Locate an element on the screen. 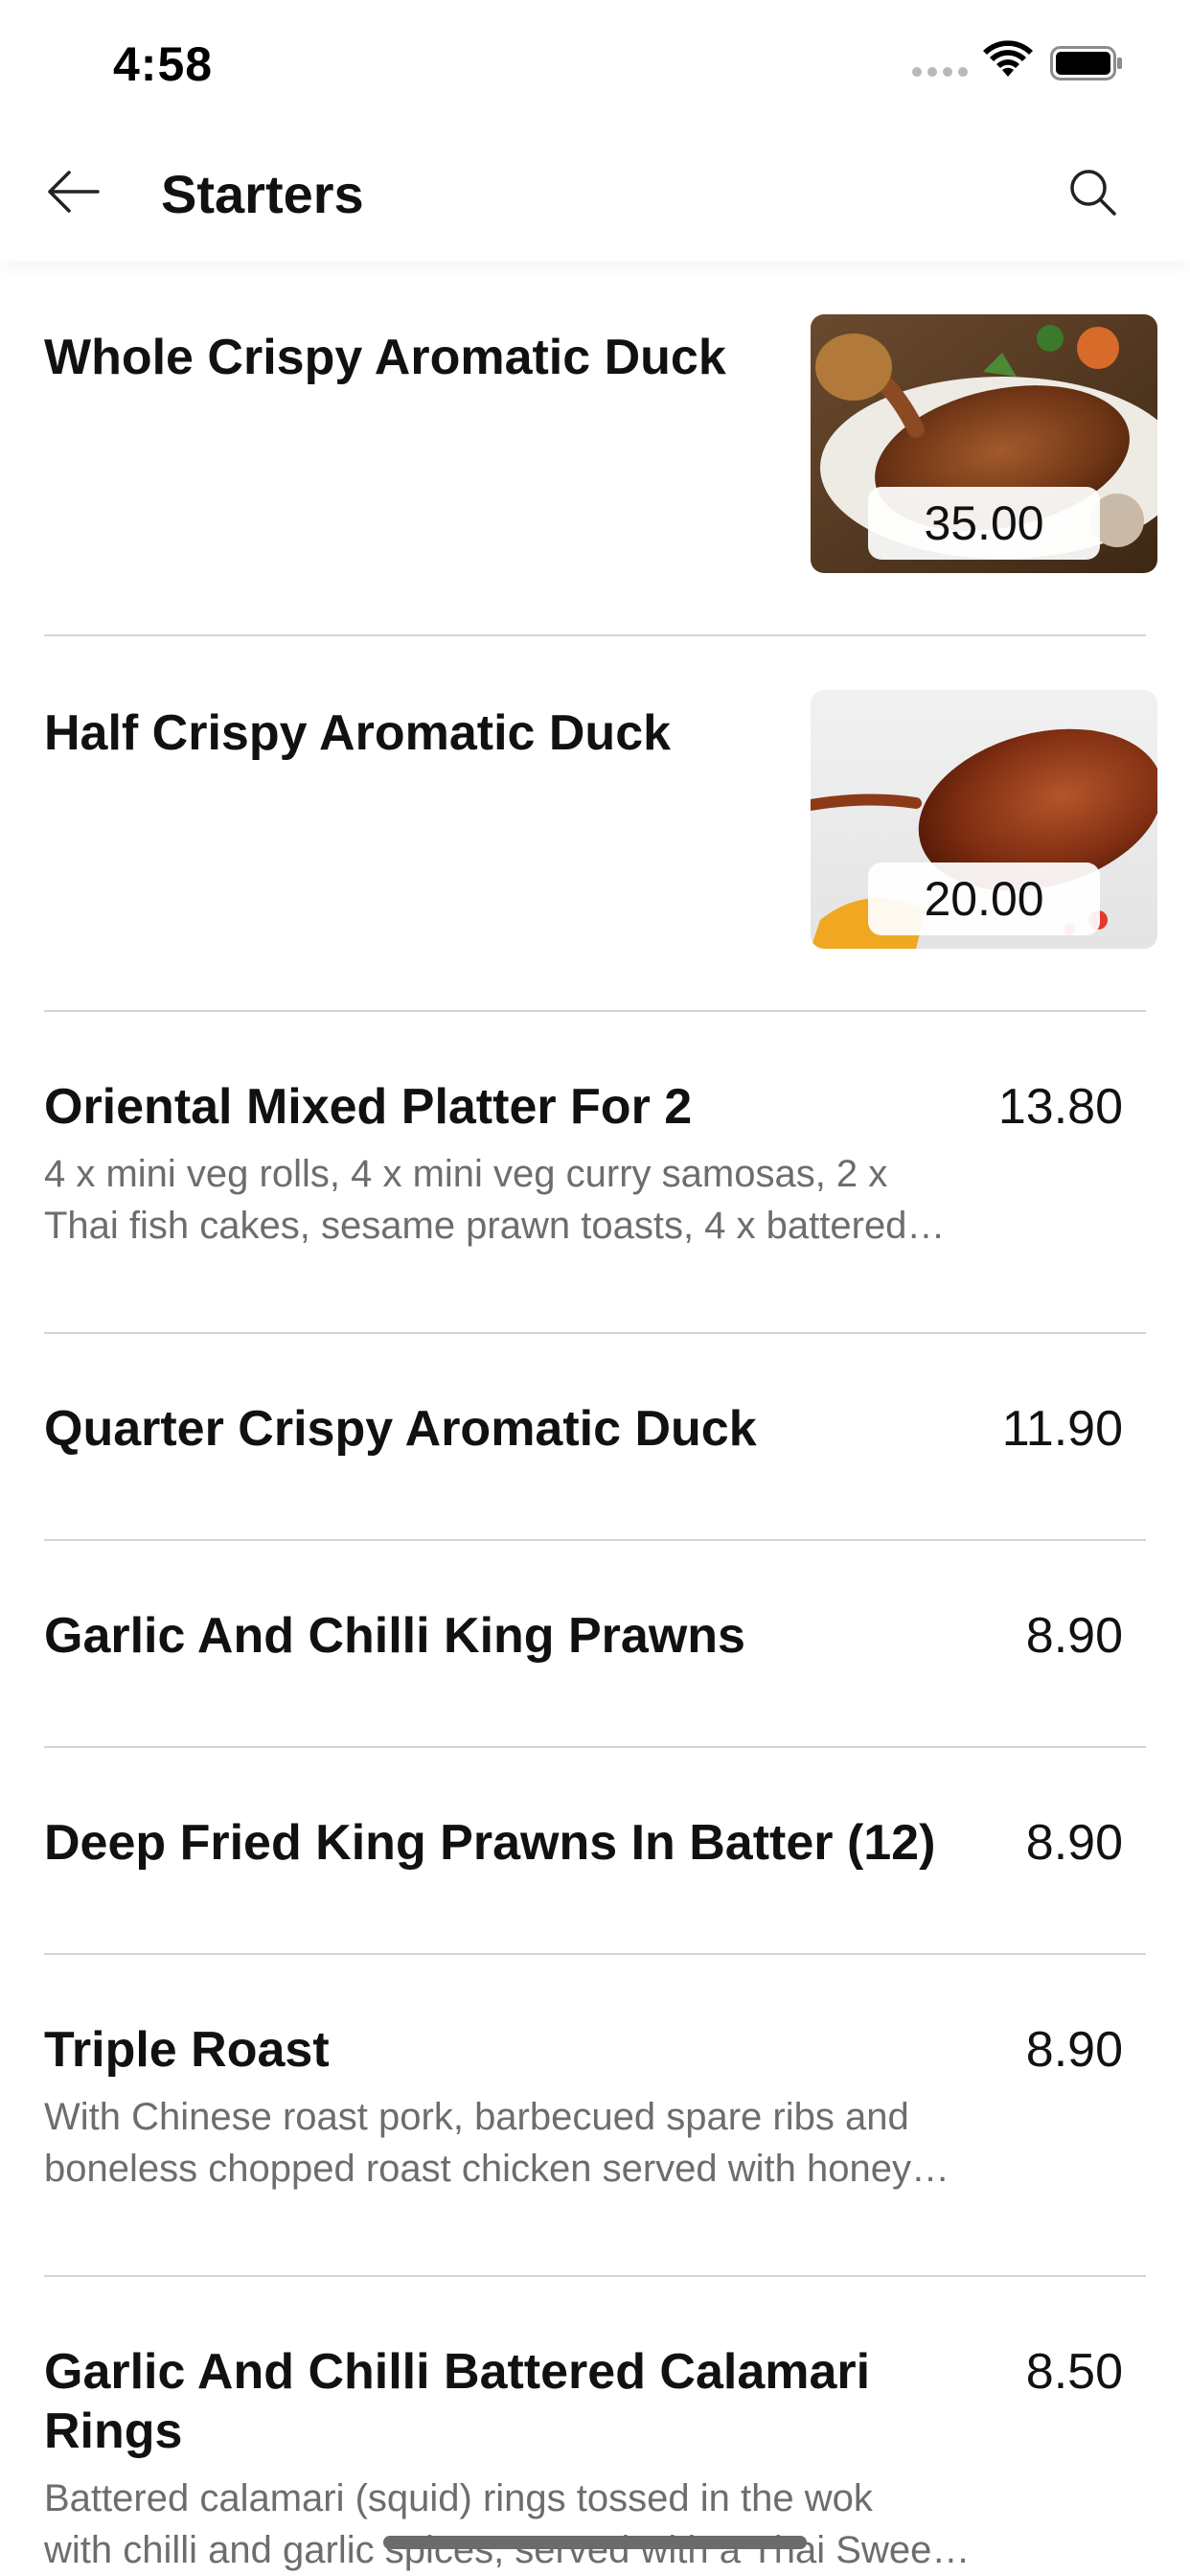  item-name: Garlic And Chilli King Prawns is located at coordinates (395, 1636).